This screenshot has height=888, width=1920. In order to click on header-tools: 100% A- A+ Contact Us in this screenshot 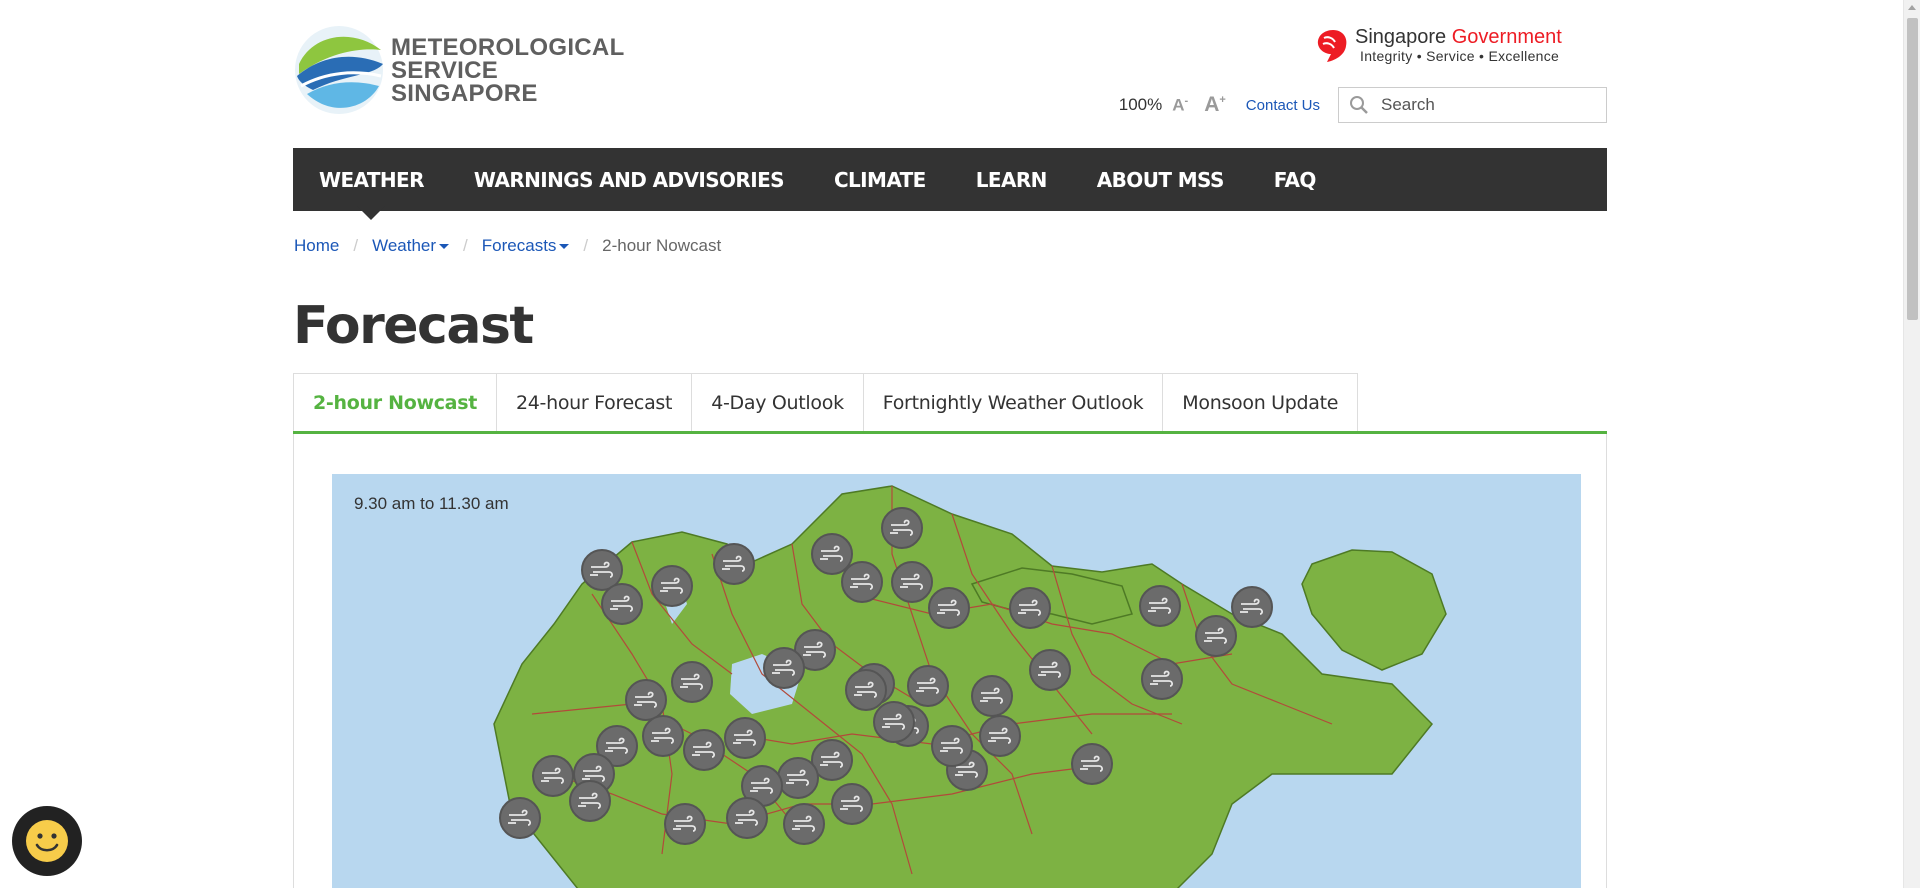, I will do `click(1363, 105)`.